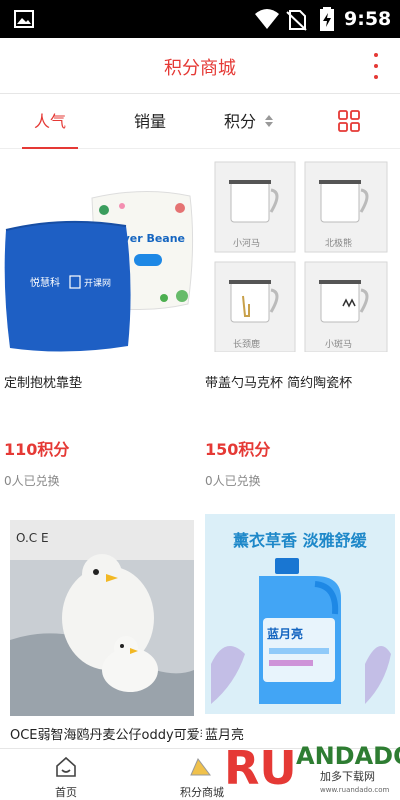 Image resolution: width=400 pixels, height=800 pixels. I want to click on product-card: O.C E OCE弱智海鸥丹麦公仔oddy可爱毛绒玩具, so click(106, 635).